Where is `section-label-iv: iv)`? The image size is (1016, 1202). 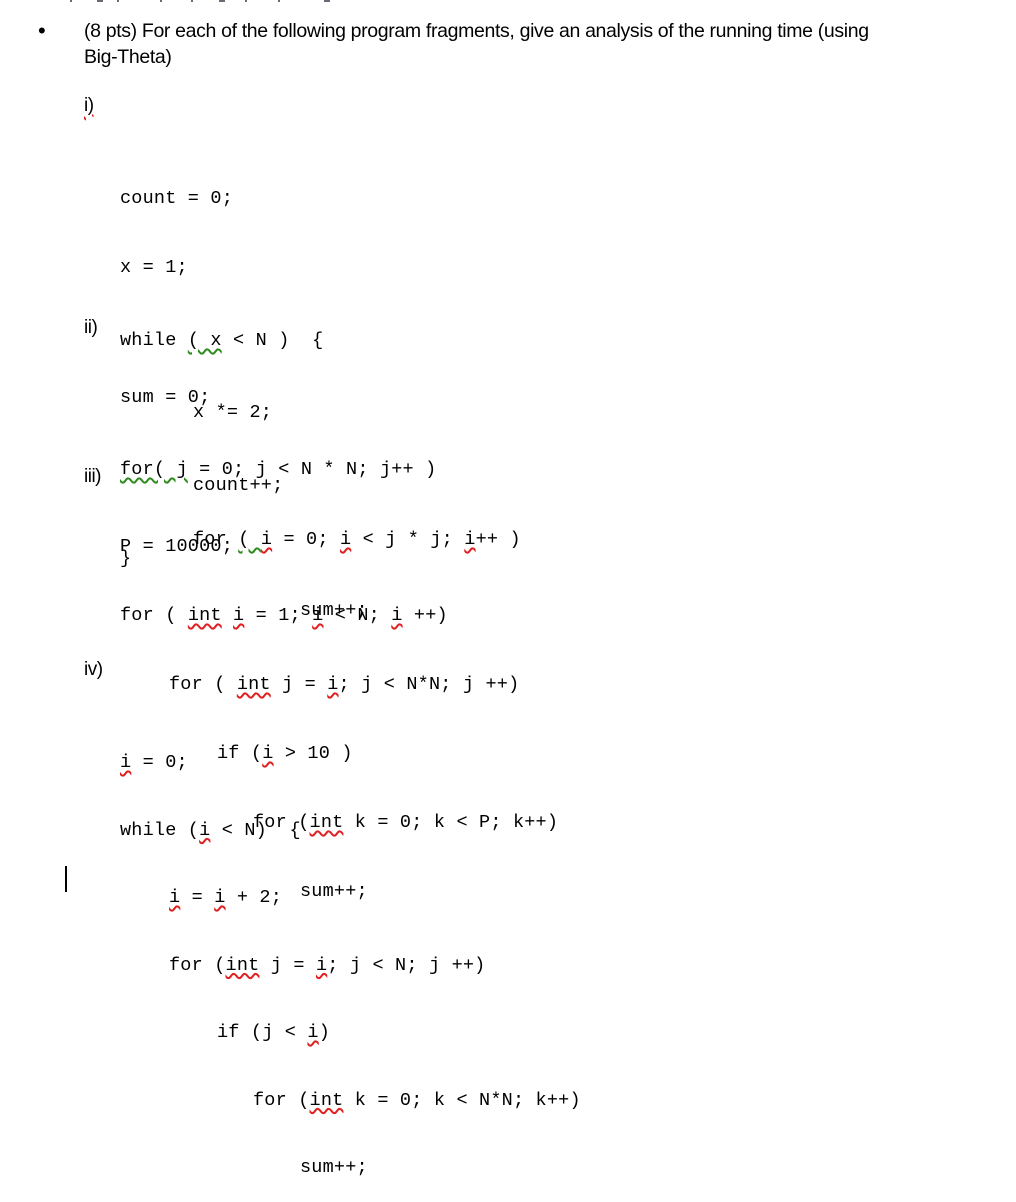
section-label-iv: iv) is located at coordinates (93, 669).